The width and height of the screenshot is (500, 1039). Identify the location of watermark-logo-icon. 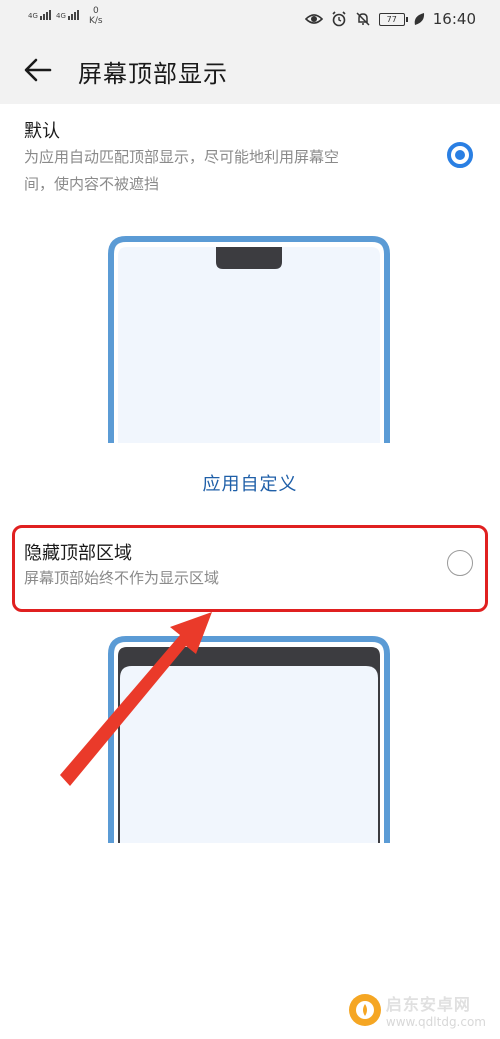
(364, 1010).